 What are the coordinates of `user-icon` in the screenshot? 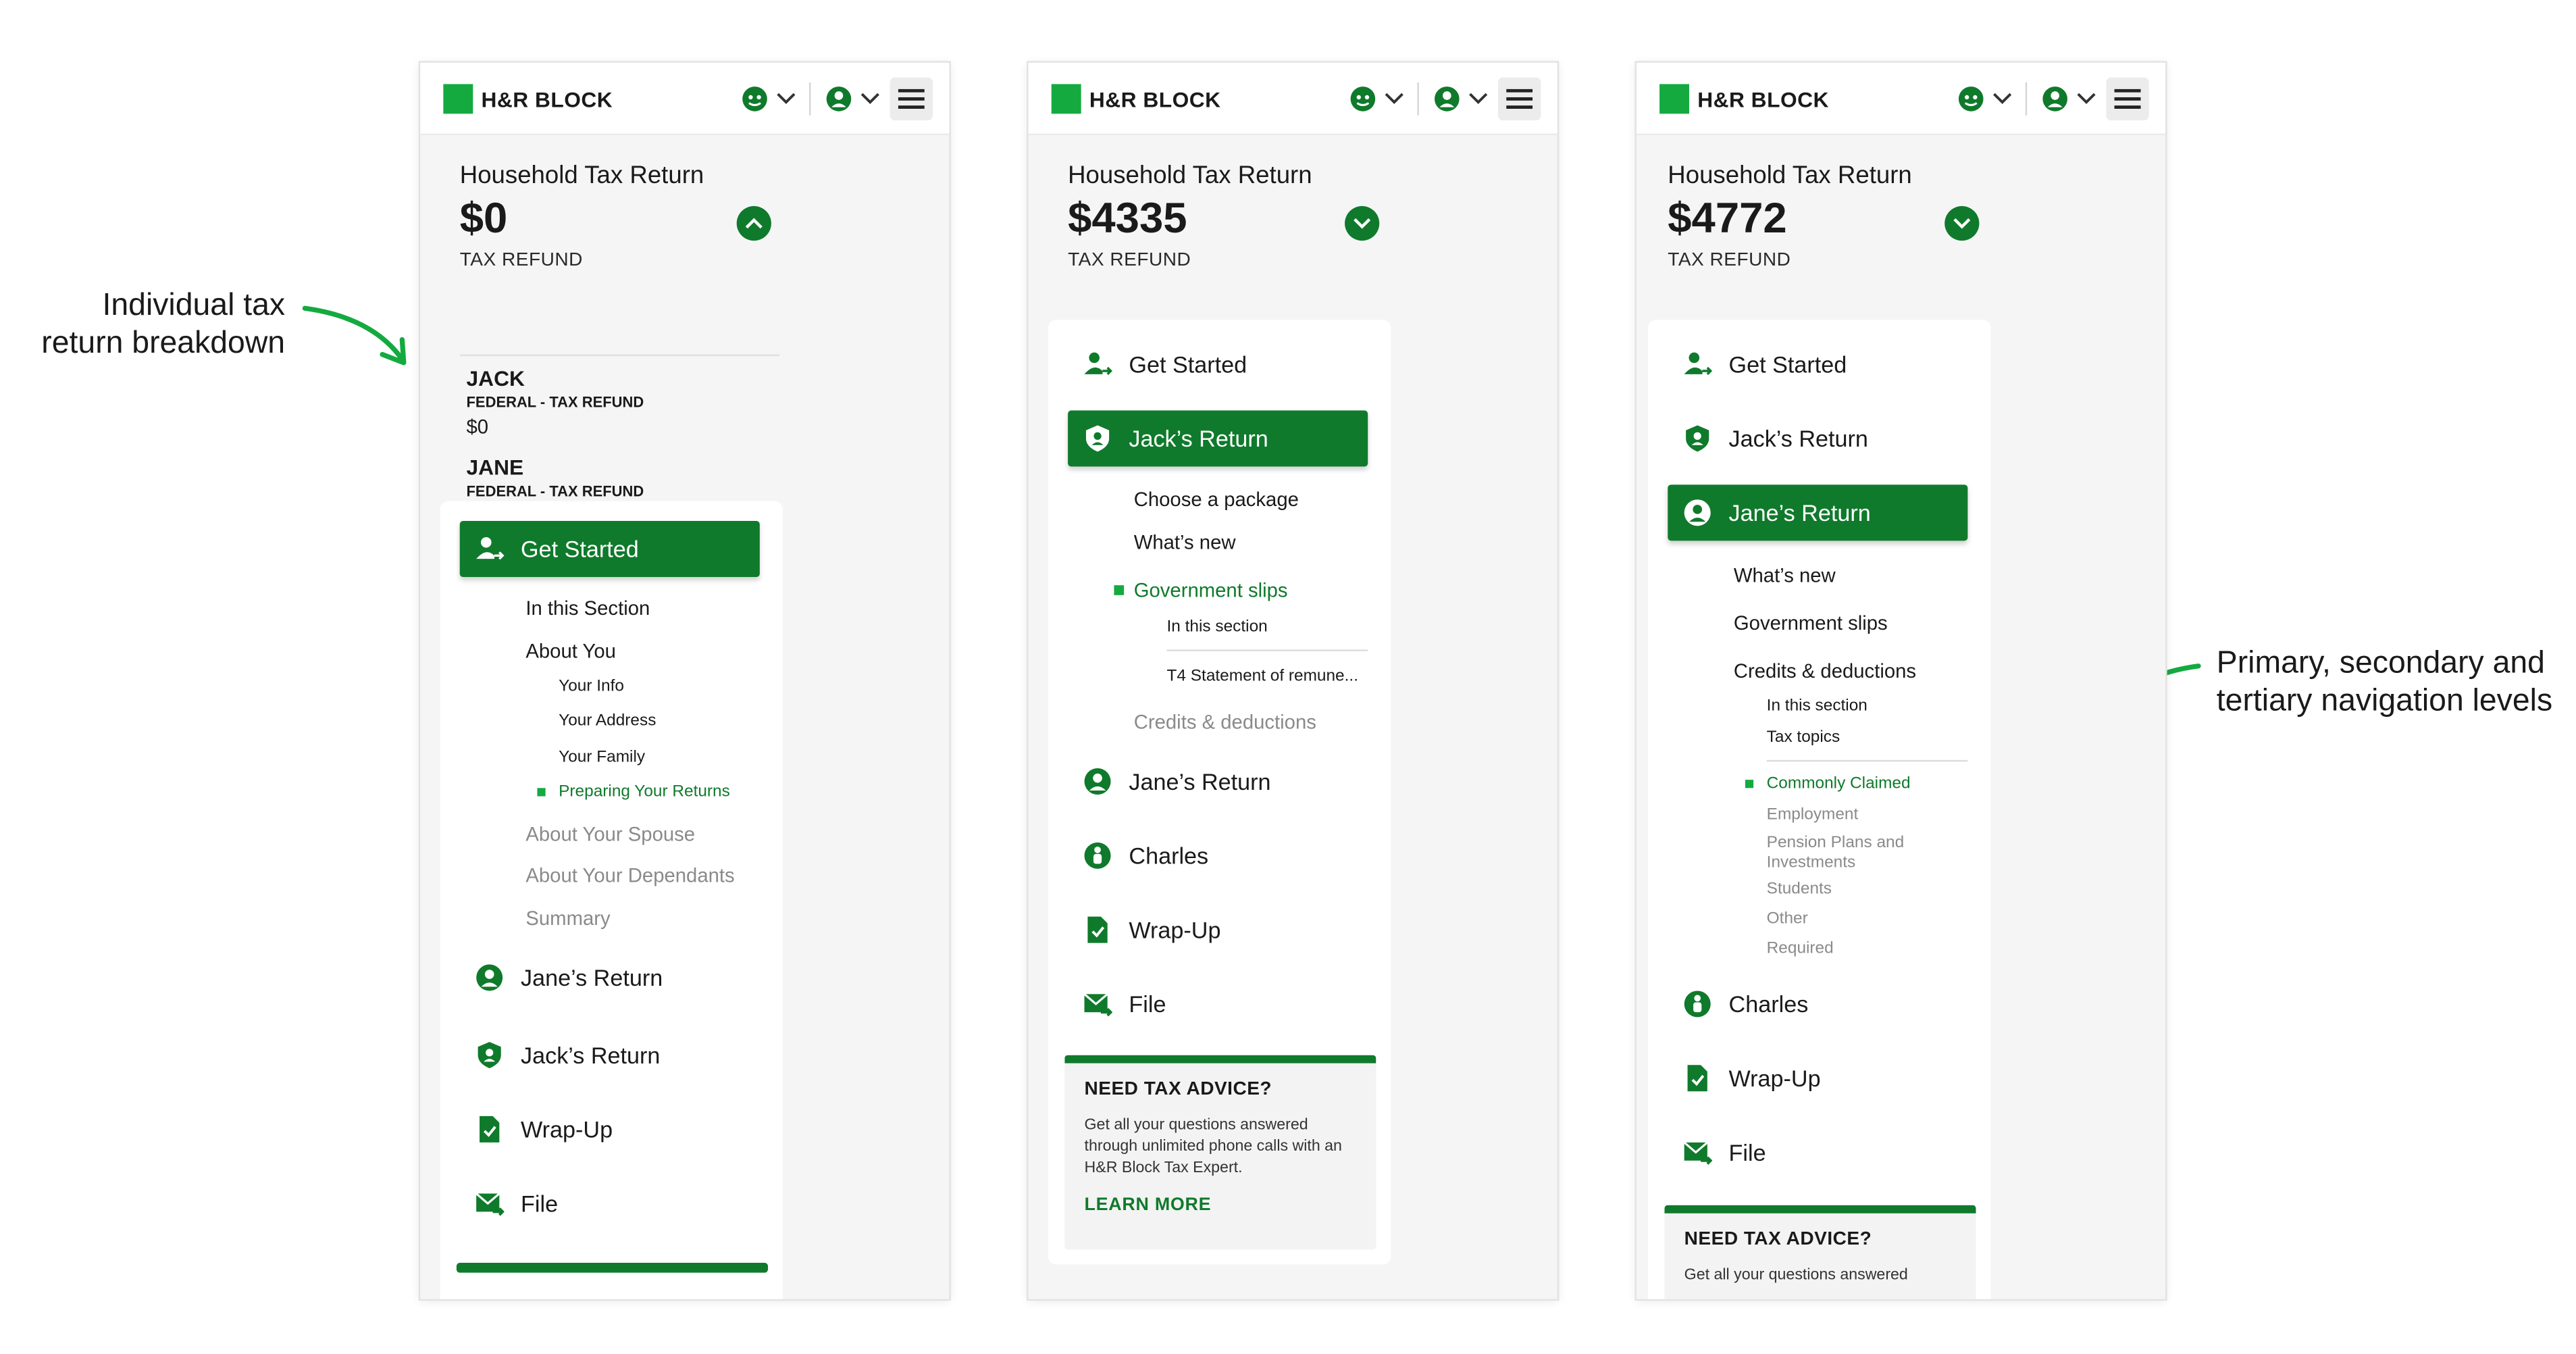 It's located at (2054, 98).